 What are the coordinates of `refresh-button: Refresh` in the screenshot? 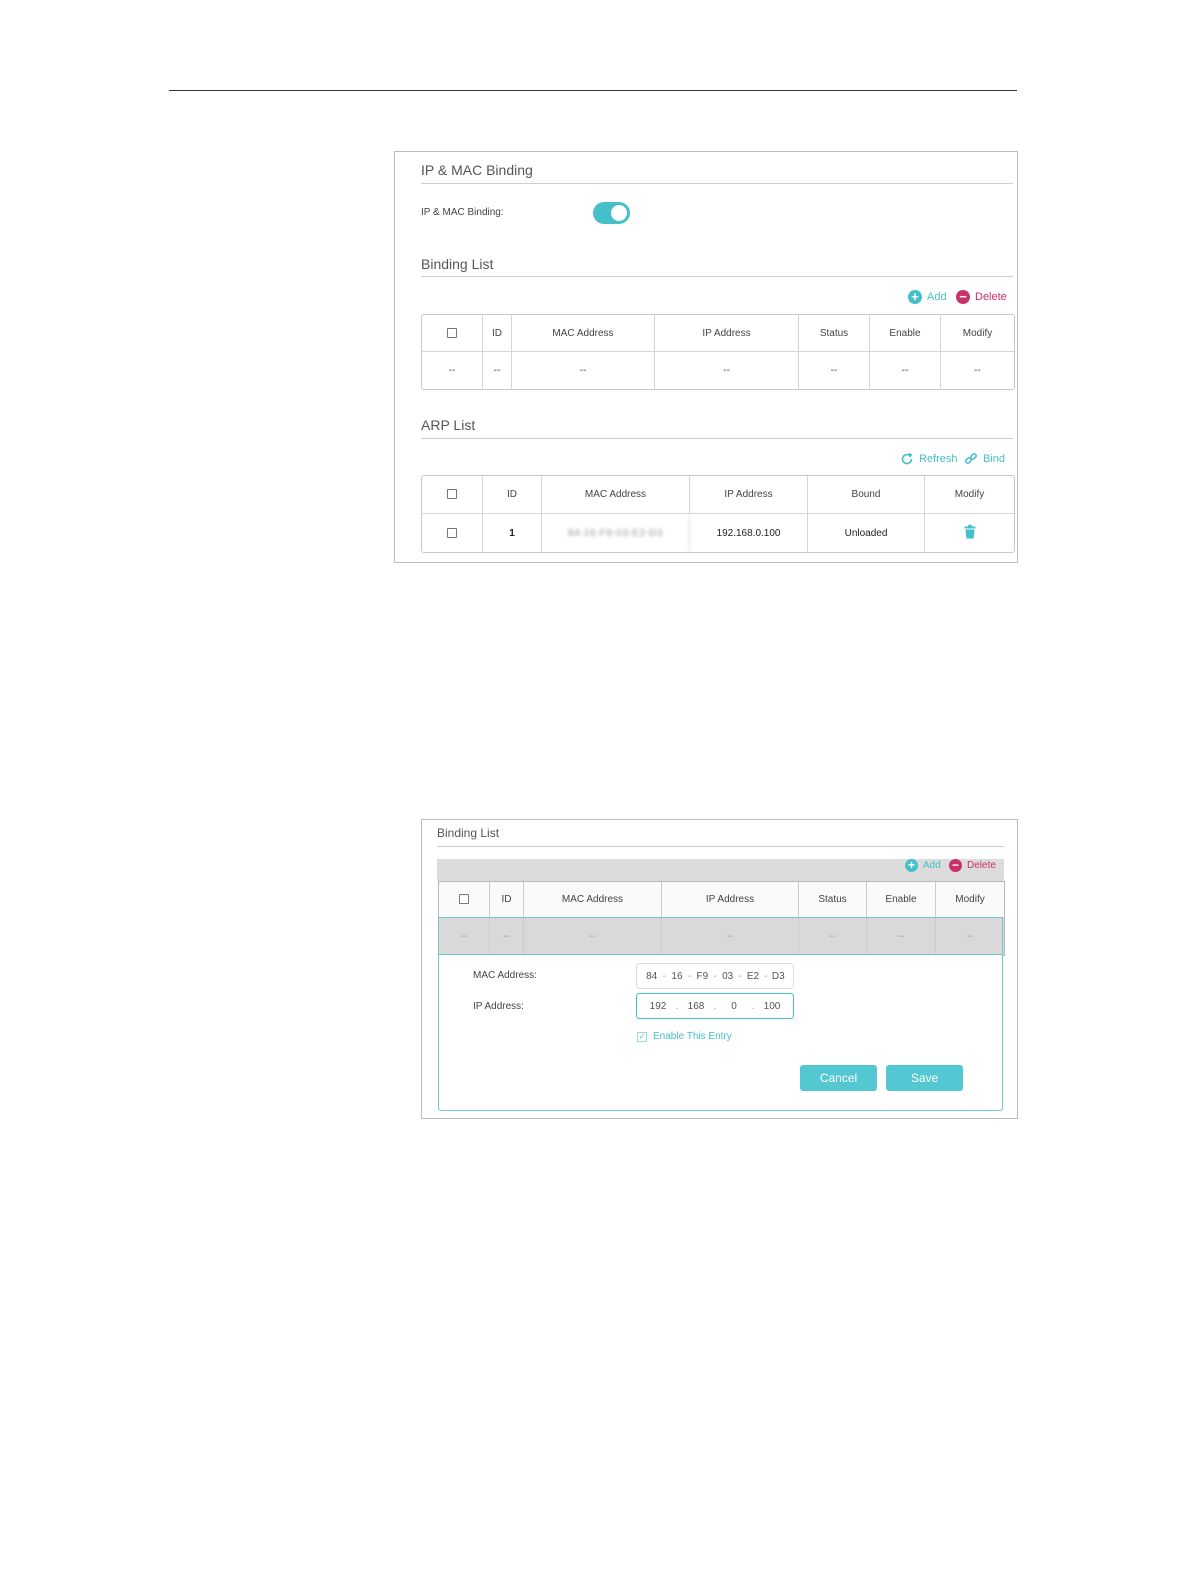 It's located at (929, 459).